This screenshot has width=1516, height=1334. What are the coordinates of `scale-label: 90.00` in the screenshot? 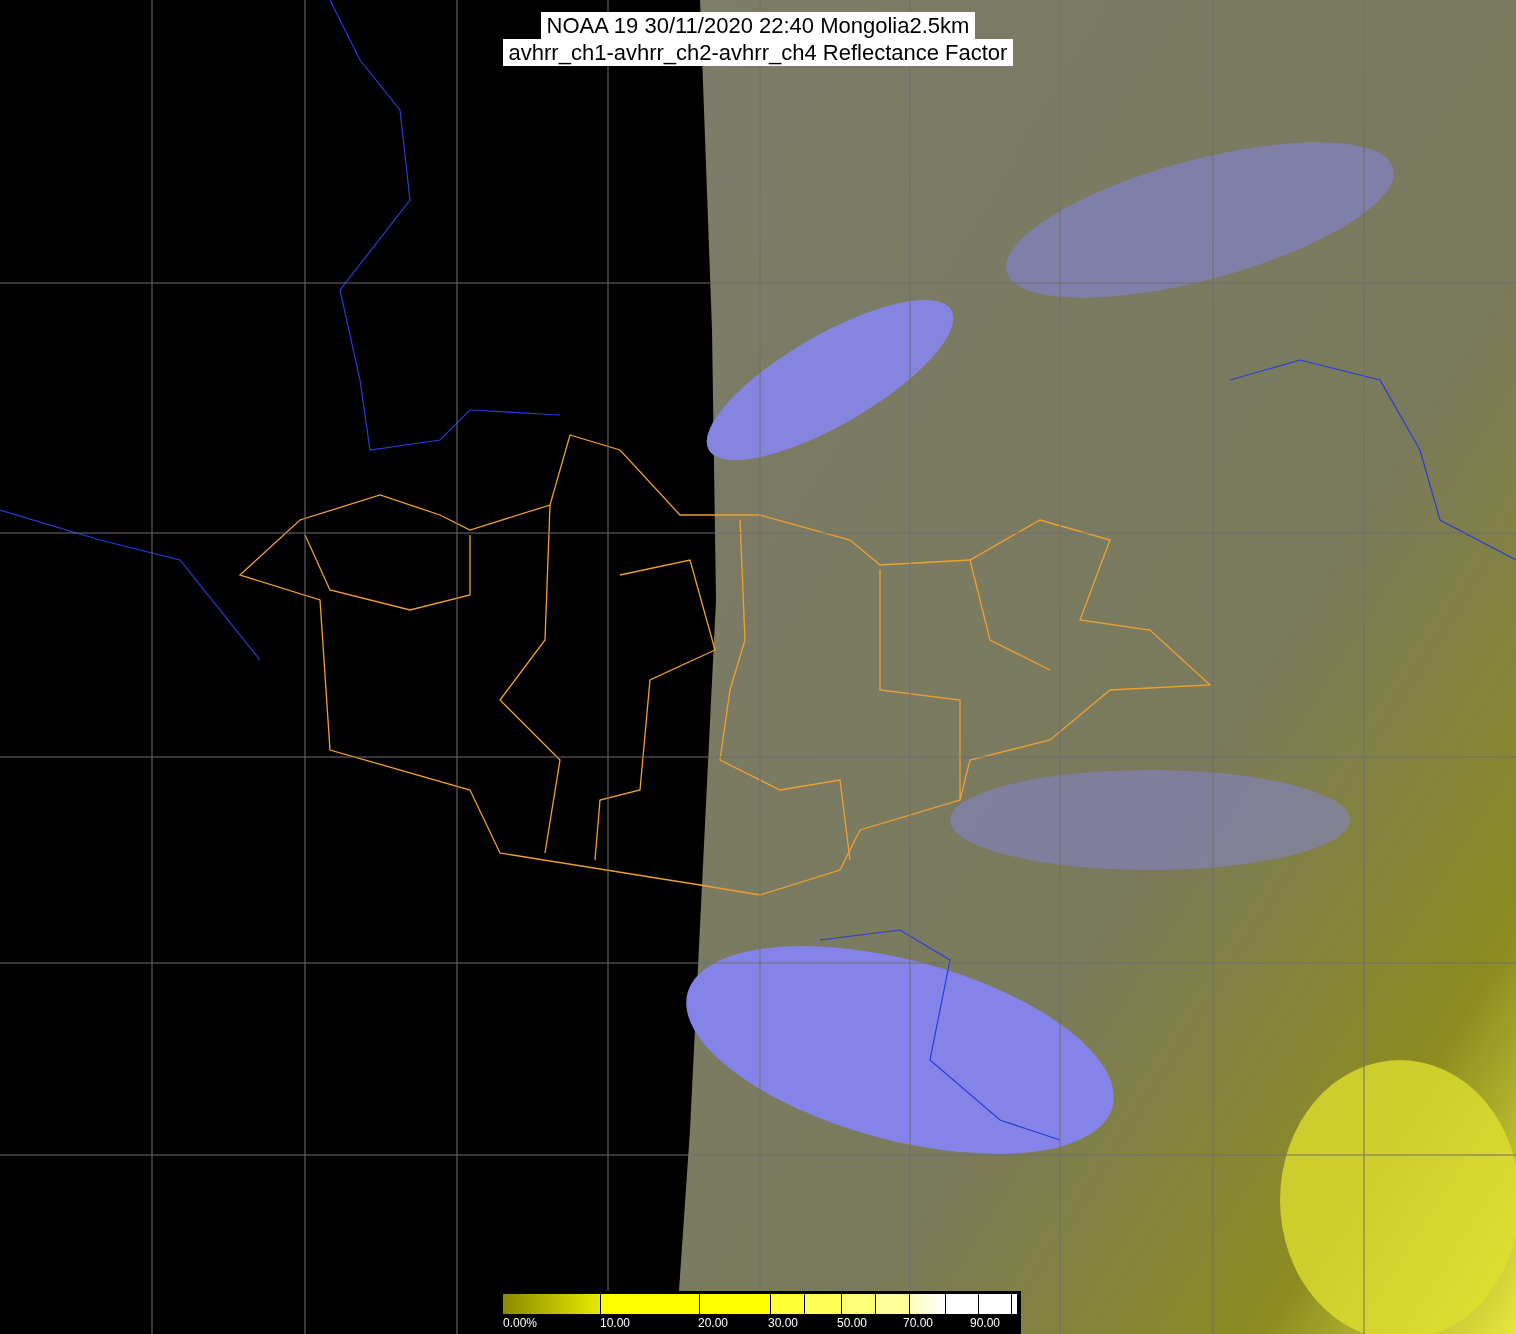 It's located at (985, 1323).